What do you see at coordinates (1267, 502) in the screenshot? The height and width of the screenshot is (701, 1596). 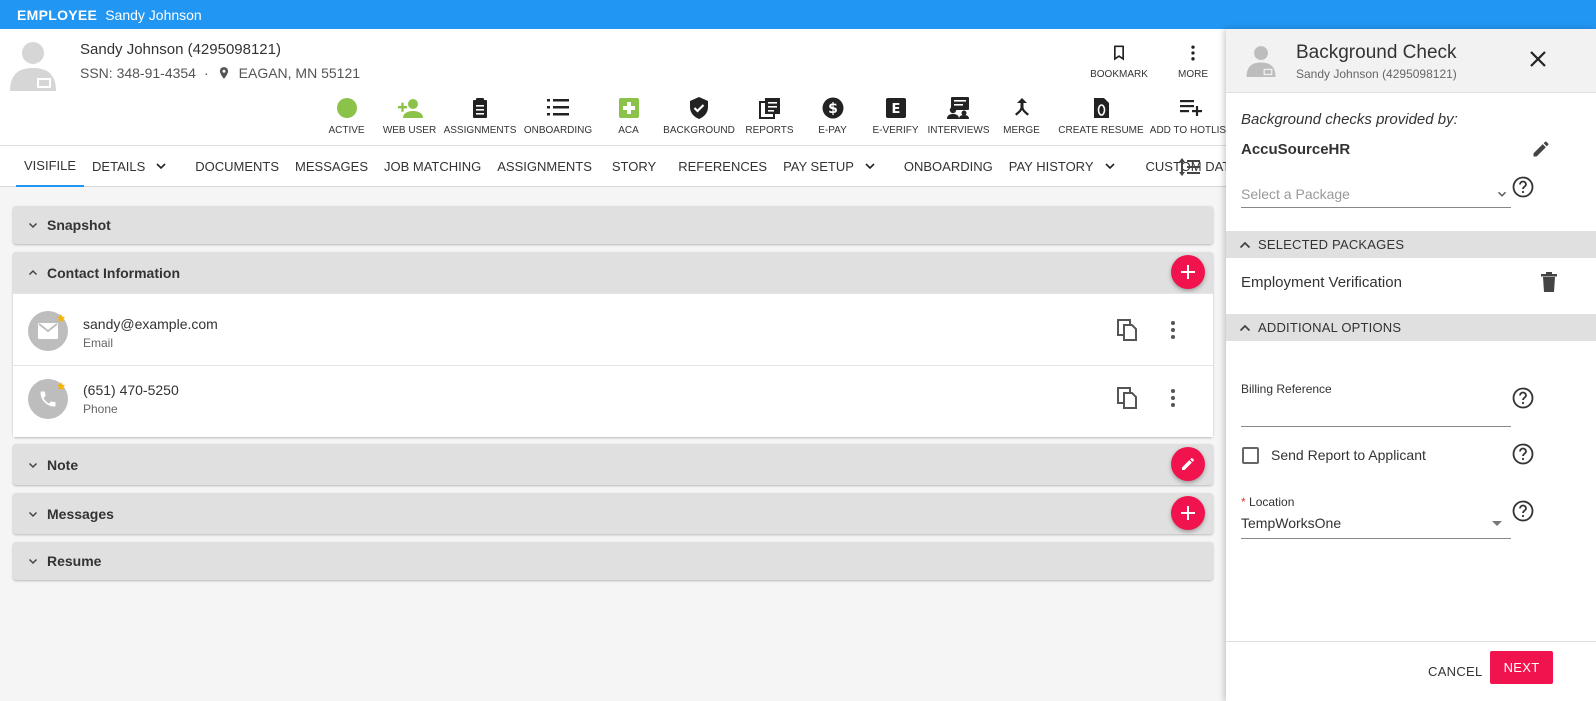 I see `location-label: * Location` at bounding box center [1267, 502].